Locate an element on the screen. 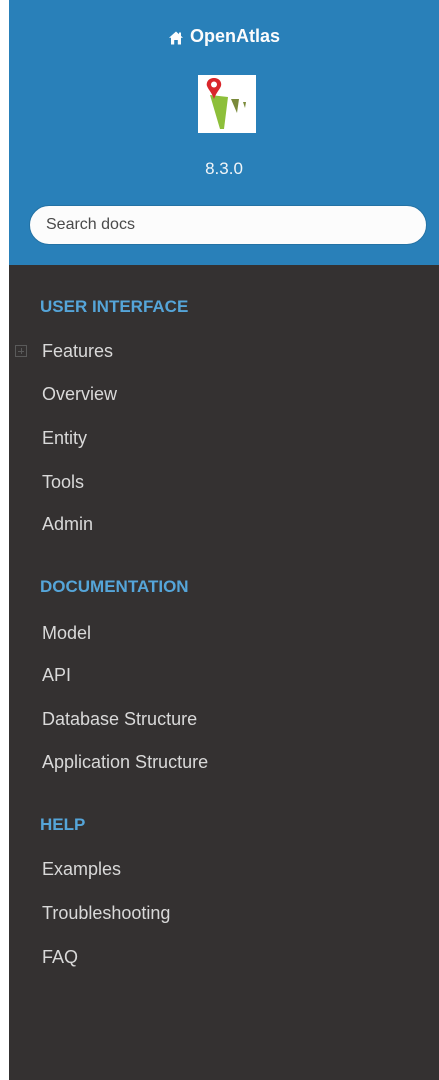 The width and height of the screenshot is (439, 1080). nav-item-features: Features is located at coordinates (77, 351).